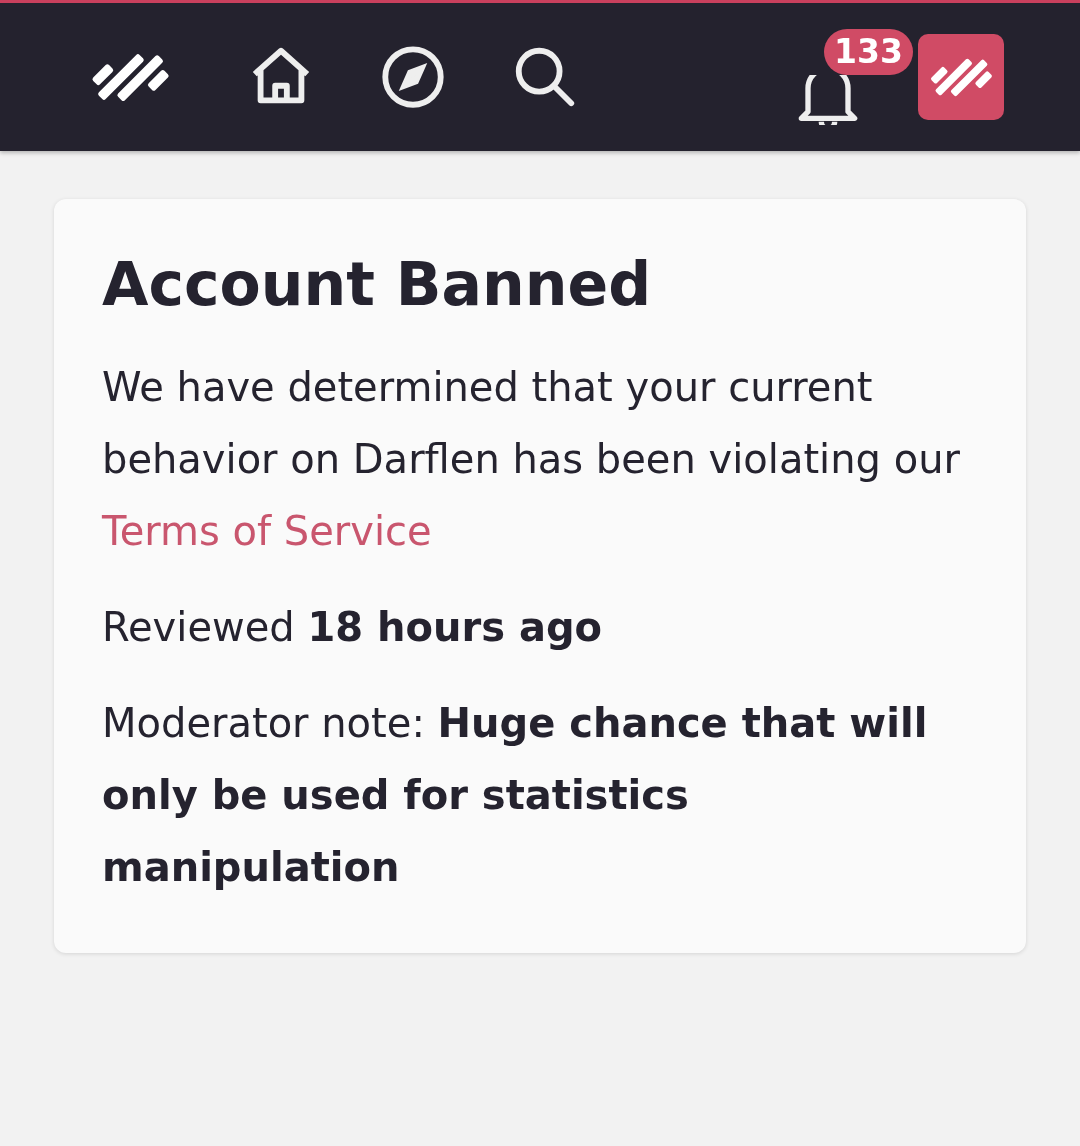 The width and height of the screenshot is (1080, 1146). Describe the element at coordinates (868, 52) in the screenshot. I see `notification-badge: 133` at that location.